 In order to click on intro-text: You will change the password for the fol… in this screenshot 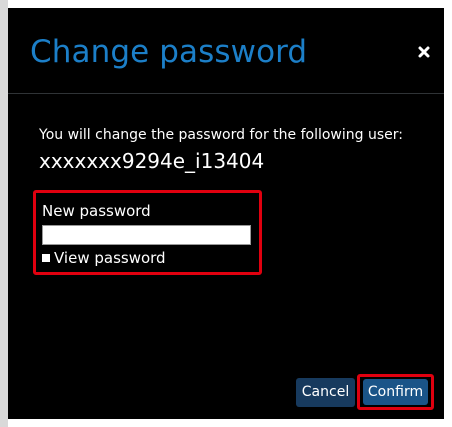, I will do `click(221, 135)`.